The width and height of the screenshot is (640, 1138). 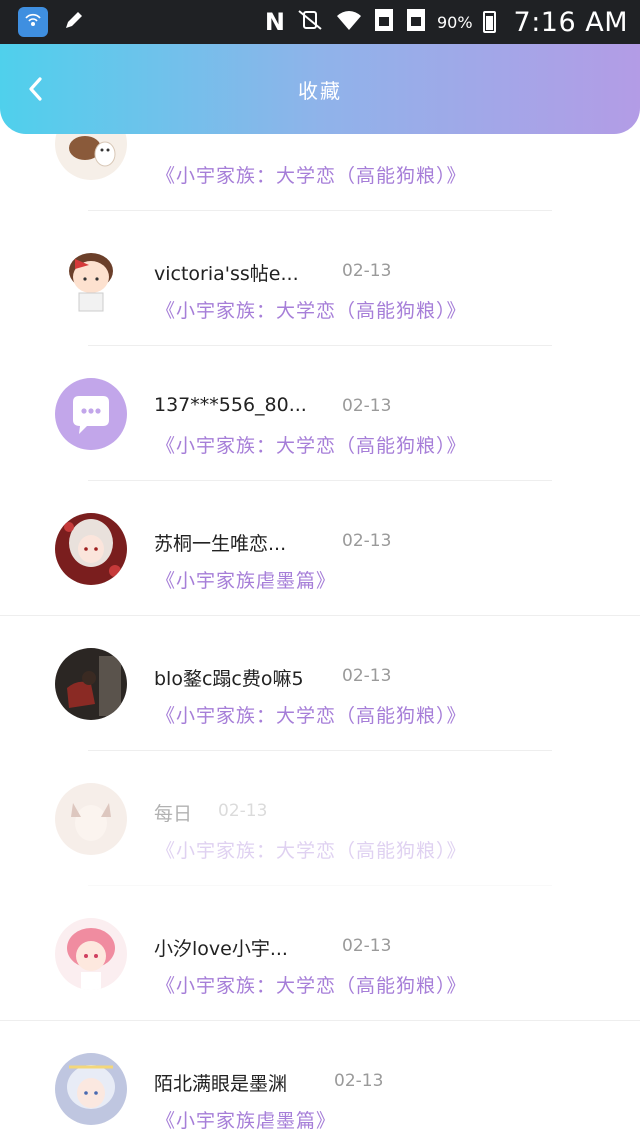 I want to click on page-title: 收藏, so click(x=320, y=90).